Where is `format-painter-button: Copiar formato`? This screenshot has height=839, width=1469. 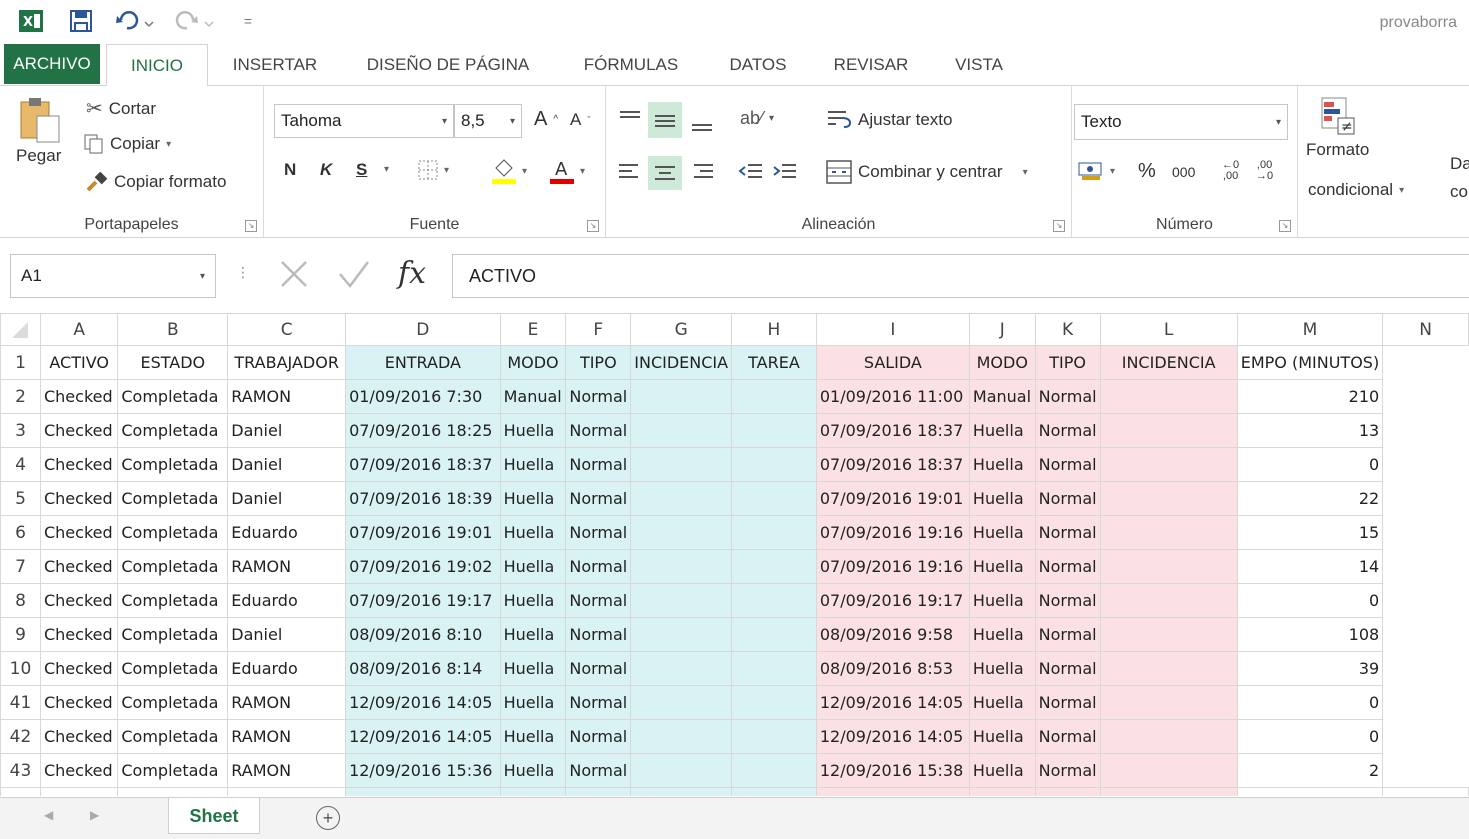
format-painter-button: Copiar formato is located at coordinates (156, 182).